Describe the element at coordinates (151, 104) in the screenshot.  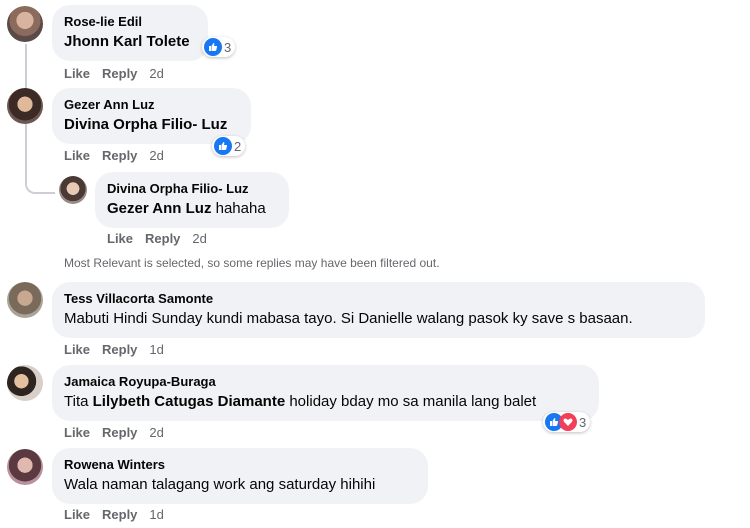
I see `comment-author: Gezer Ann Luz` at that location.